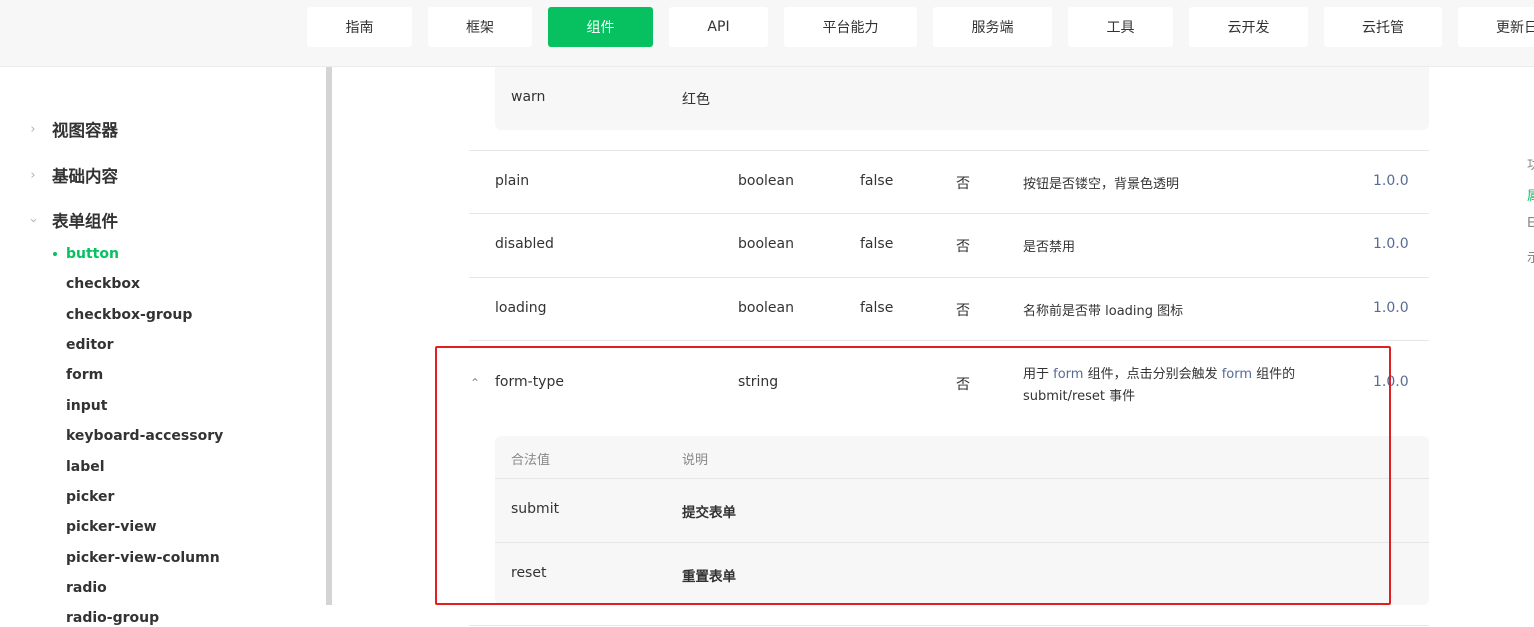 This screenshot has width=1534, height=627. What do you see at coordinates (709, 513) in the screenshot?
I see `sub-value-desc: 提交表单` at bounding box center [709, 513].